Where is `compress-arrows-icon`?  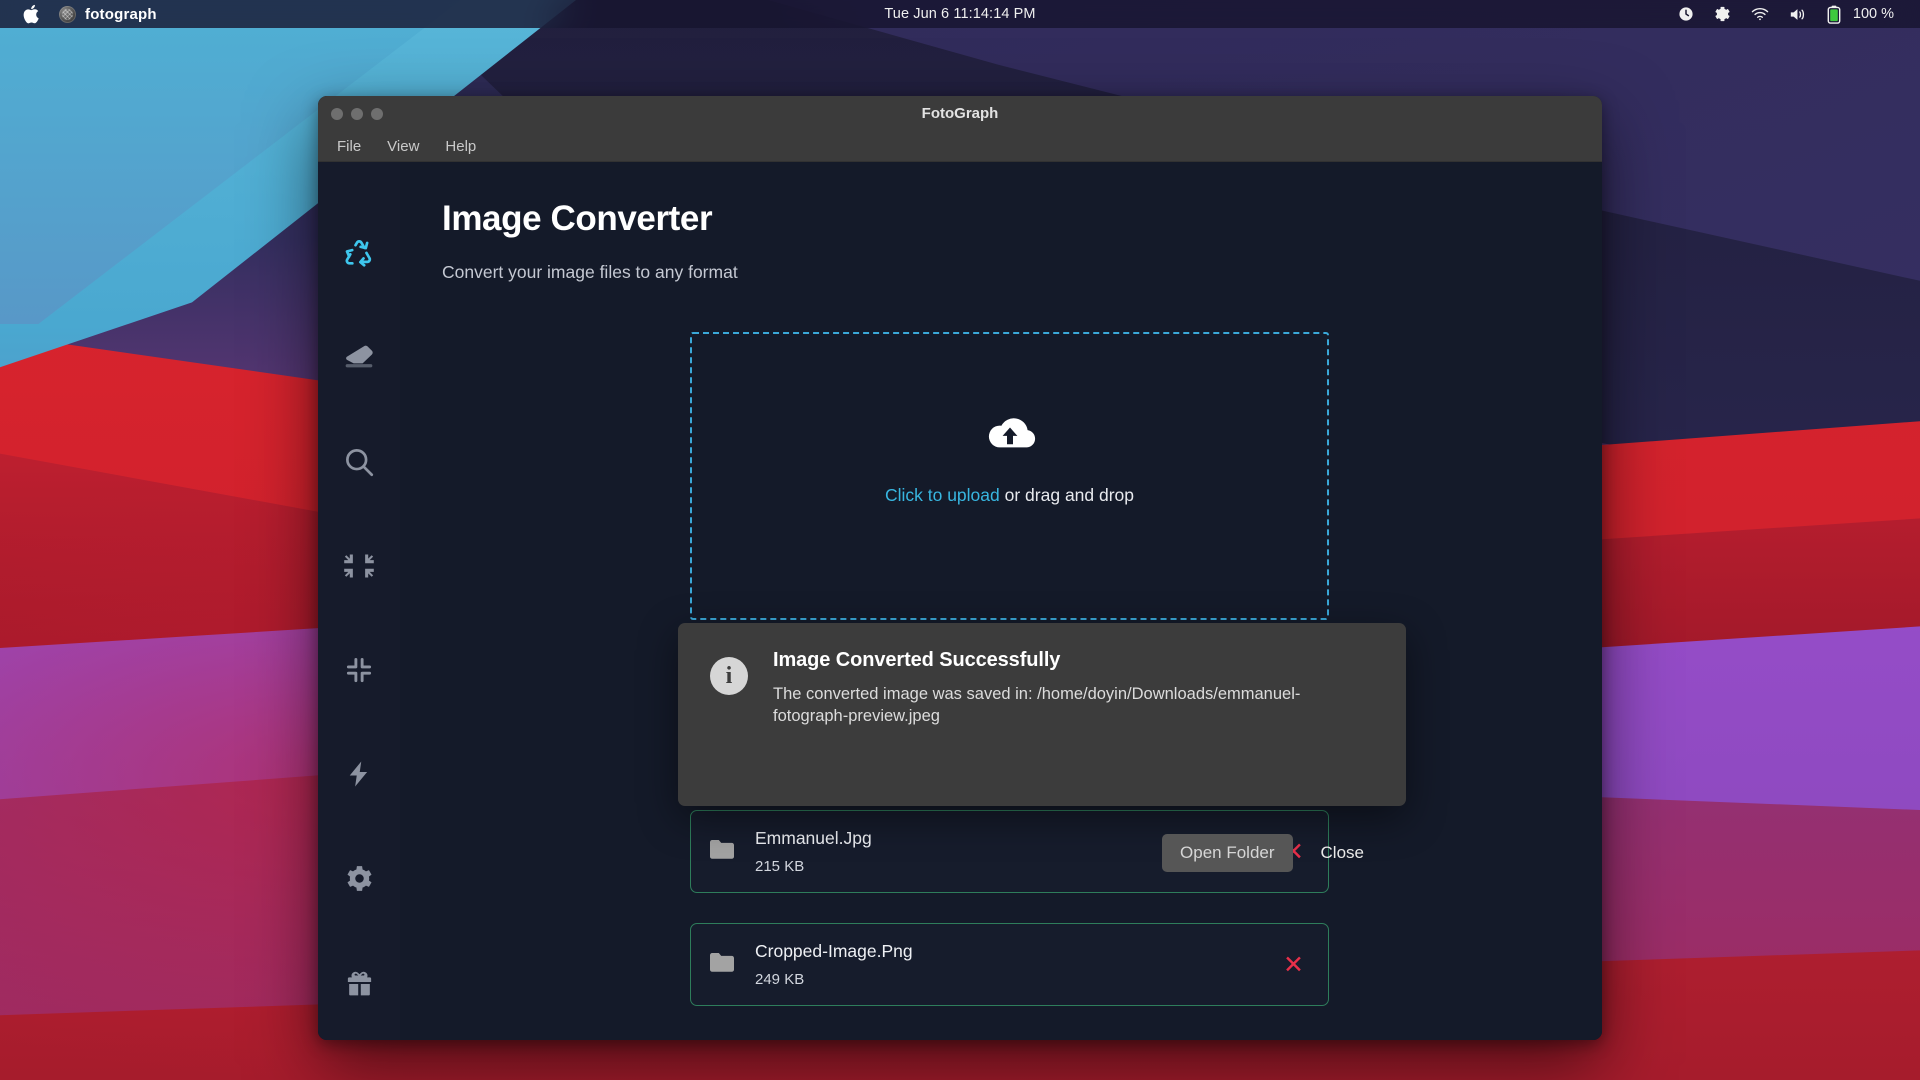 compress-arrows-icon is located at coordinates (359, 566).